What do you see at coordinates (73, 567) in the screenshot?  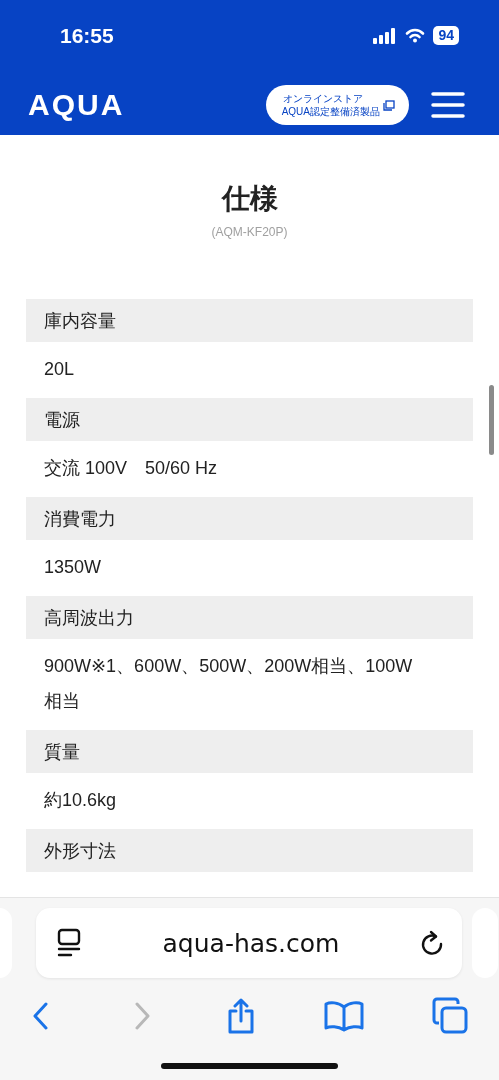 I see `spec-value: 1350W` at bounding box center [73, 567].